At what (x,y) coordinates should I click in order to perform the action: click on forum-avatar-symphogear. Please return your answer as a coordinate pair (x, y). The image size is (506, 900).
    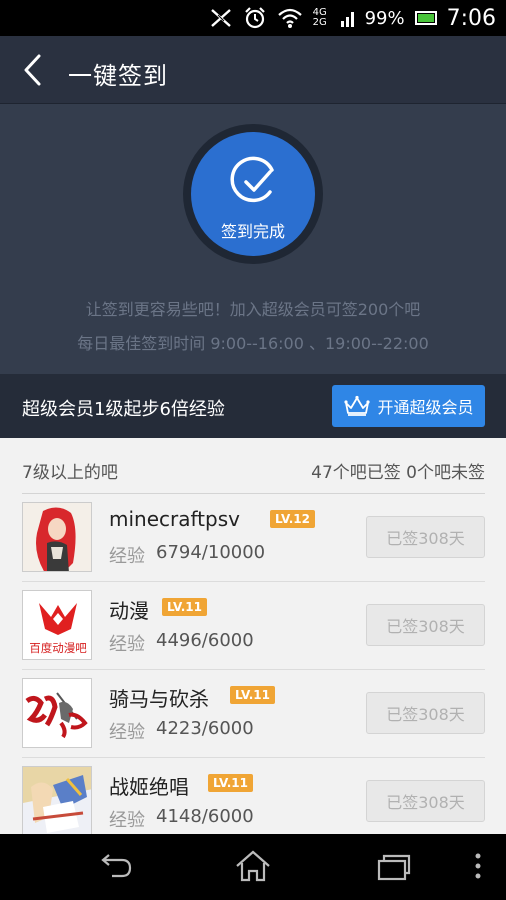
    Looking at the image, I should click on (57, 800).